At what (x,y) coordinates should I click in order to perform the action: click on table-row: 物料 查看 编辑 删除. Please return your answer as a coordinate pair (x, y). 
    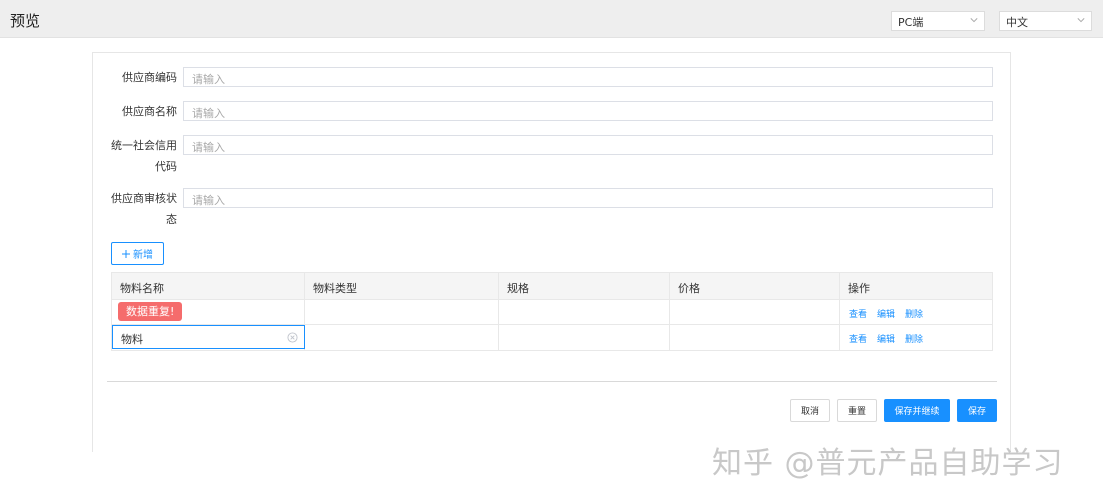
    Looking at the image, I should click on (552, 337).